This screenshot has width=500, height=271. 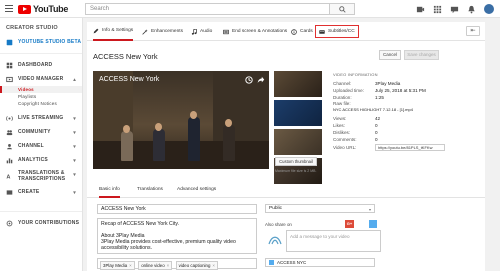 I want to click on notifications-icon, so click(x=471, y=9).